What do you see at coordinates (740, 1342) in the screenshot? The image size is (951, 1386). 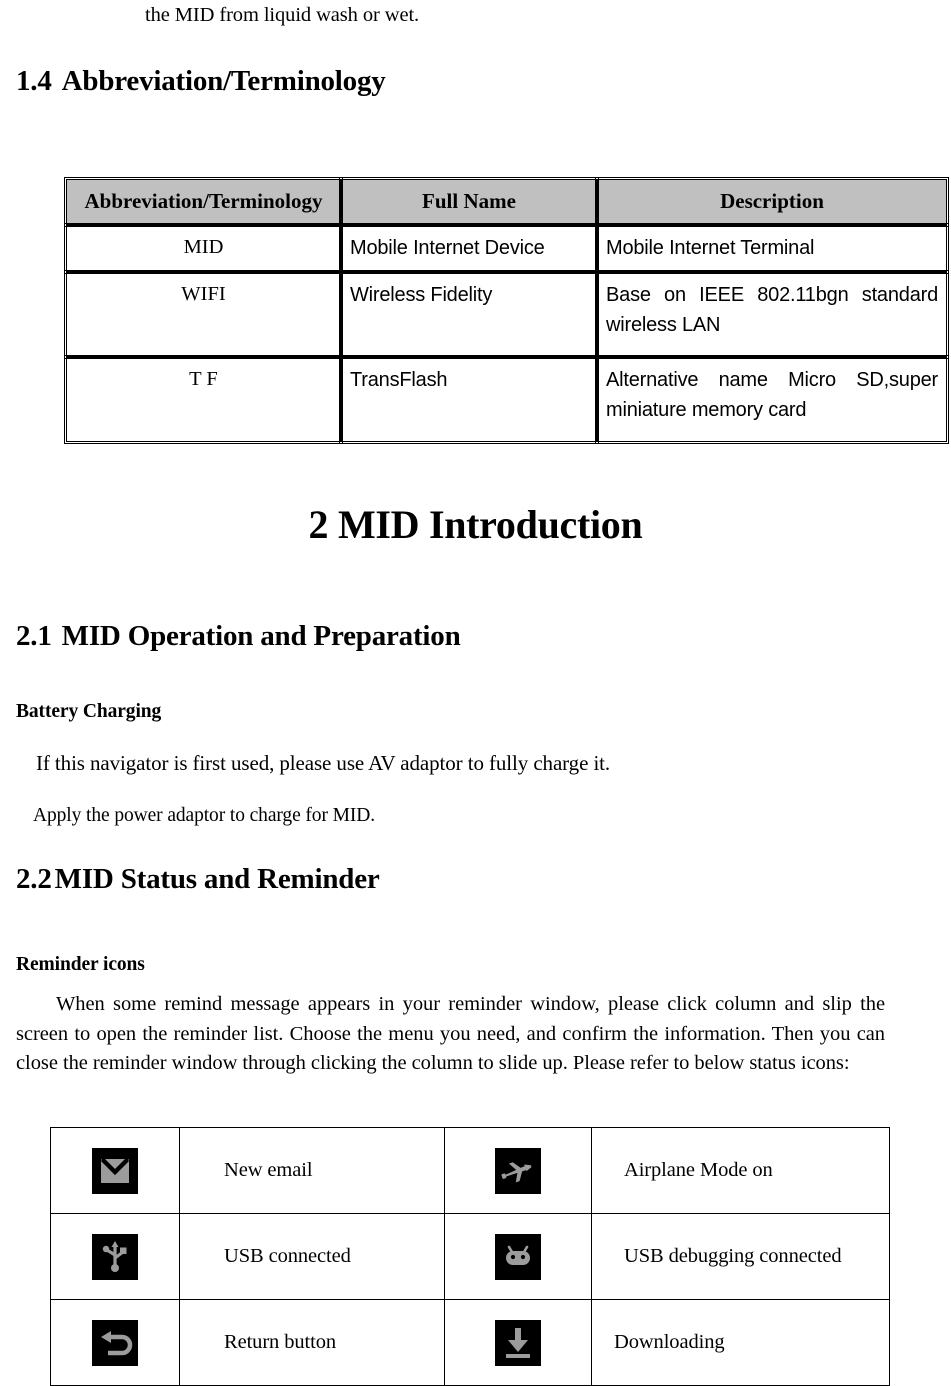 I see `label-cell-downloading: Downloading` at bounding box center [740, 1342].